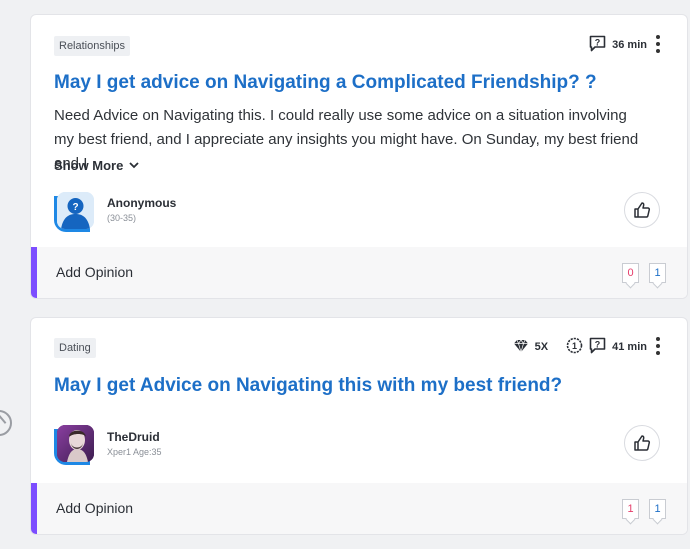 The height and width of the screenshot is (549, 690). I want to click on chevron-down-icon, so click(134, 165).